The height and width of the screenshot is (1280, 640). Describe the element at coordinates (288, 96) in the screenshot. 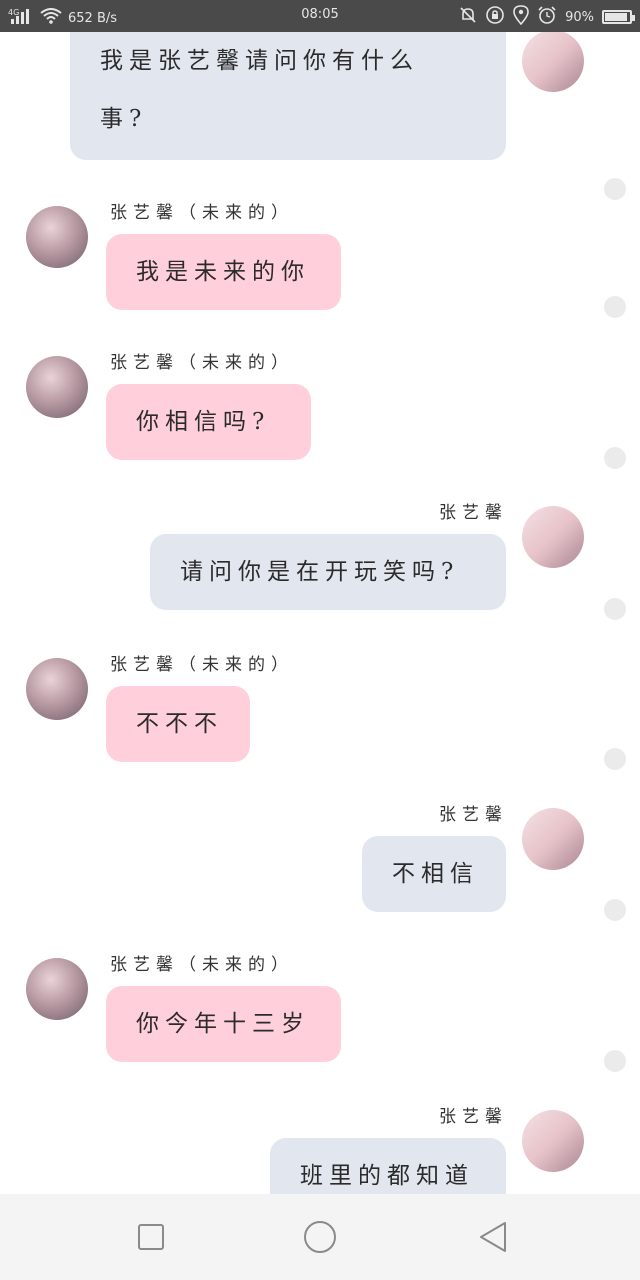

I see `message-bubble: 我是张艺馨请问你有什么 事?` at that location.